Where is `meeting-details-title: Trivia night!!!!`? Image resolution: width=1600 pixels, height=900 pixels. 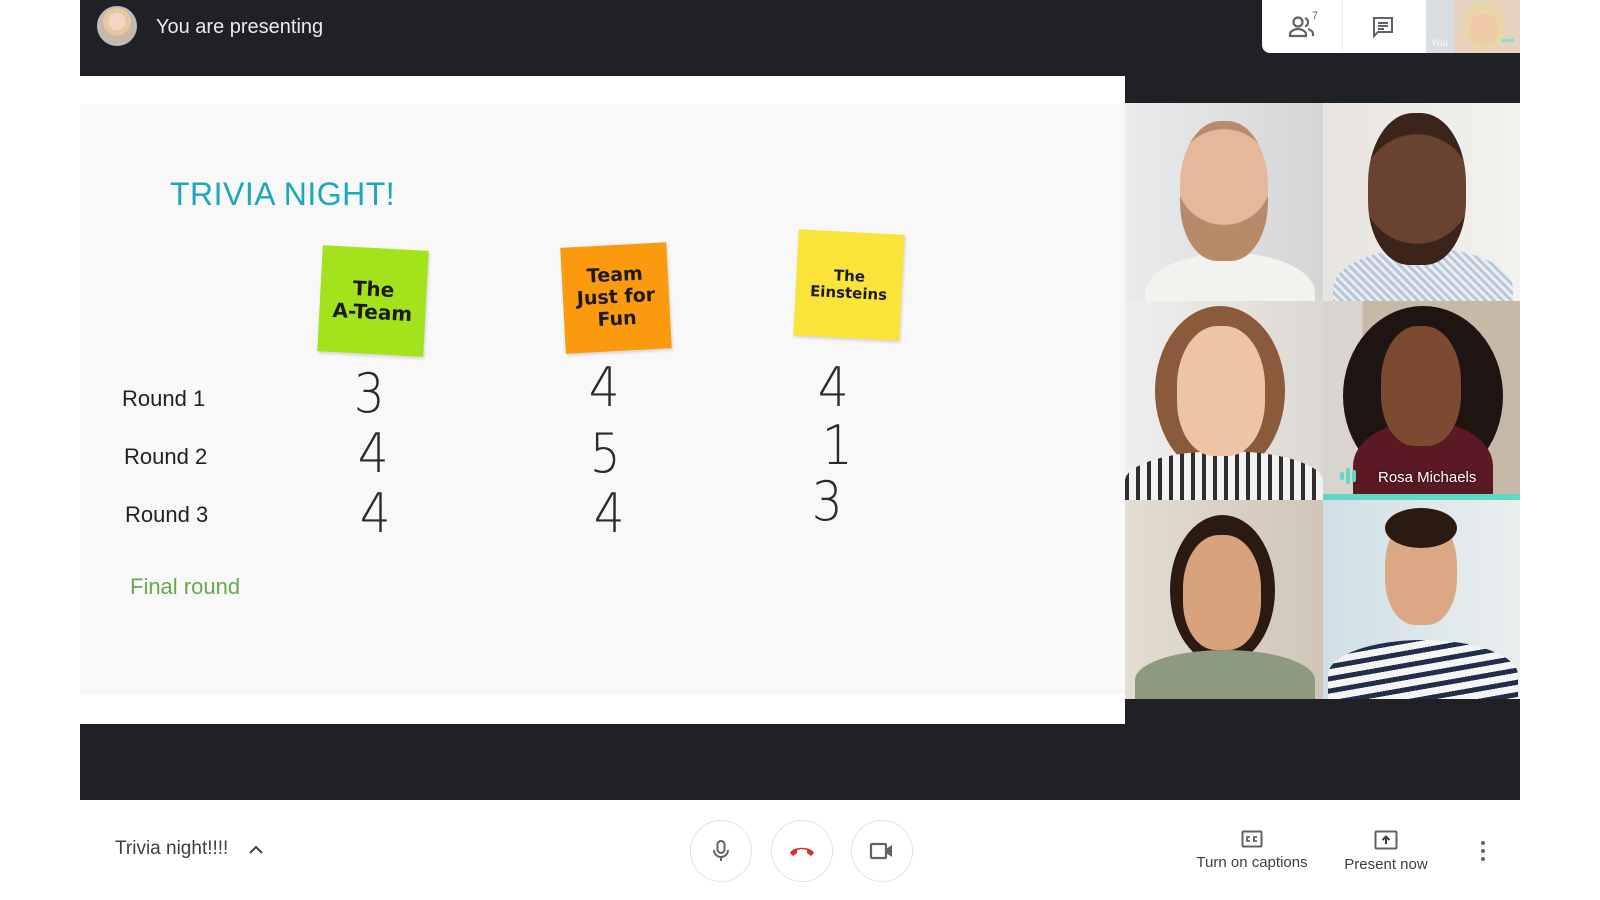 meeting-details-title: Trivia night!!!! is located at coordinates (171, 849).